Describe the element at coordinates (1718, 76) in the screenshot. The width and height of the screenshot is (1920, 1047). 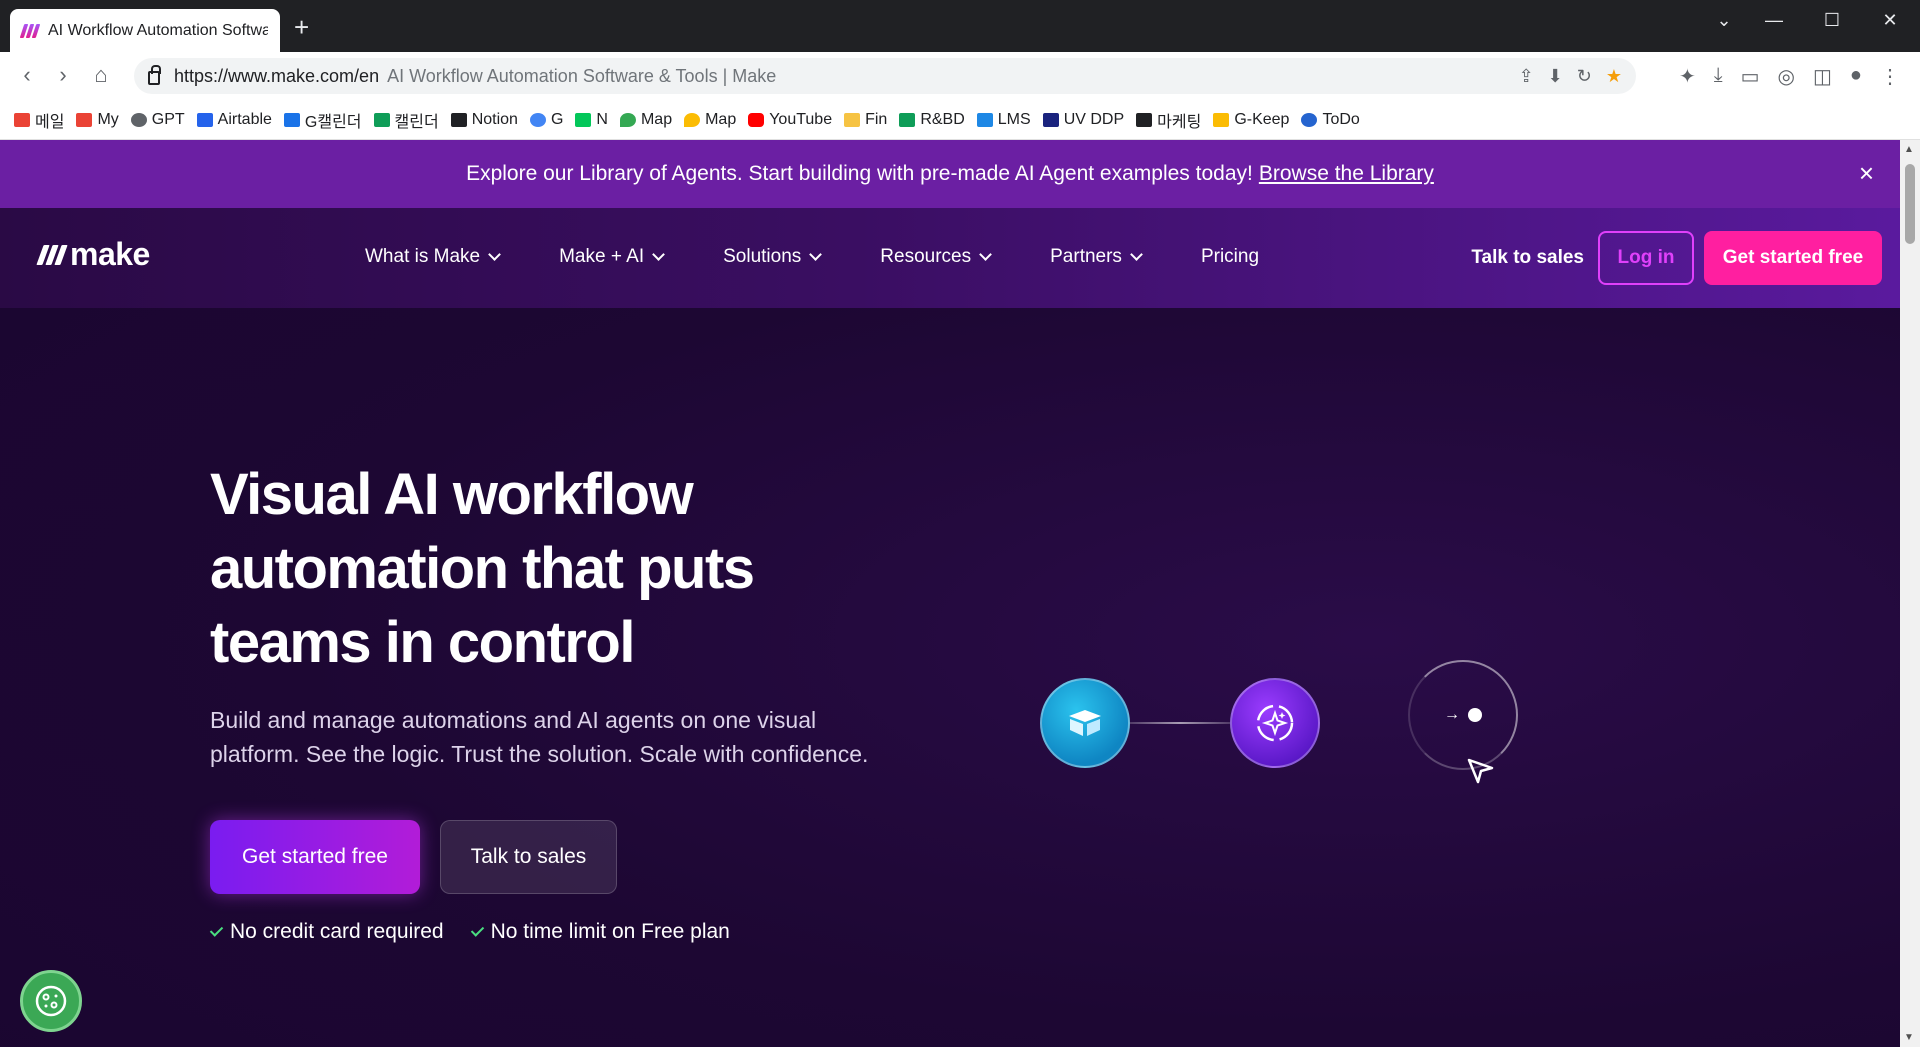
I see `downloads-icon: ⤓` at that location.